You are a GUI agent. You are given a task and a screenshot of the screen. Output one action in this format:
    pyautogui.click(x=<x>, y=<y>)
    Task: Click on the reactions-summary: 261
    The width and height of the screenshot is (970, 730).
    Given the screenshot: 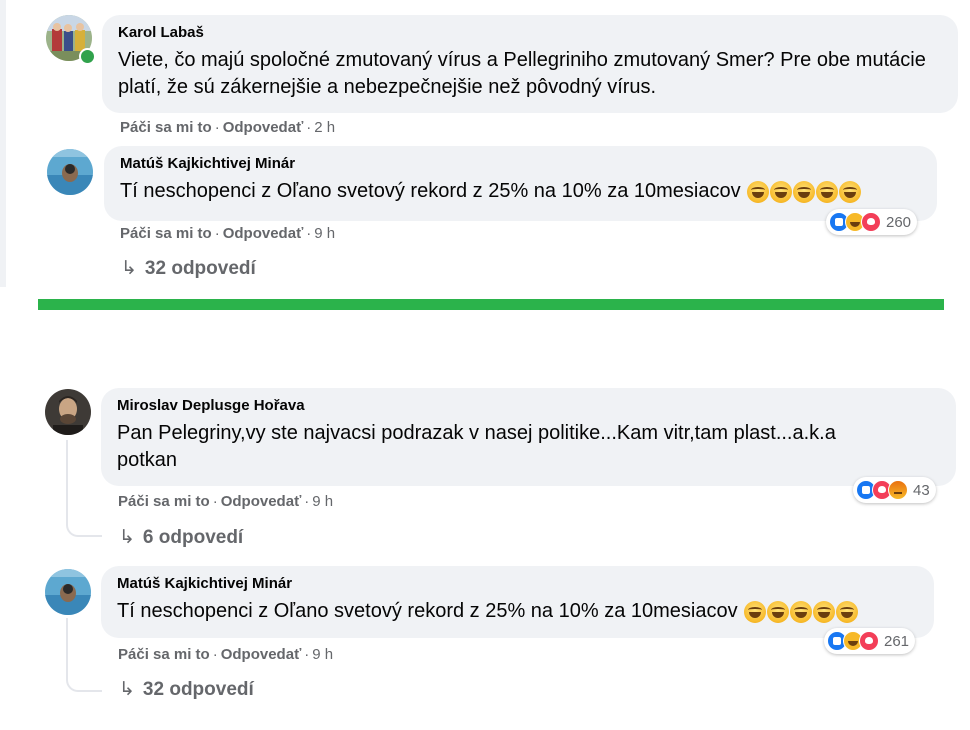 What is the action you would take?
    pyautogui.click(x=870, y=641)
    